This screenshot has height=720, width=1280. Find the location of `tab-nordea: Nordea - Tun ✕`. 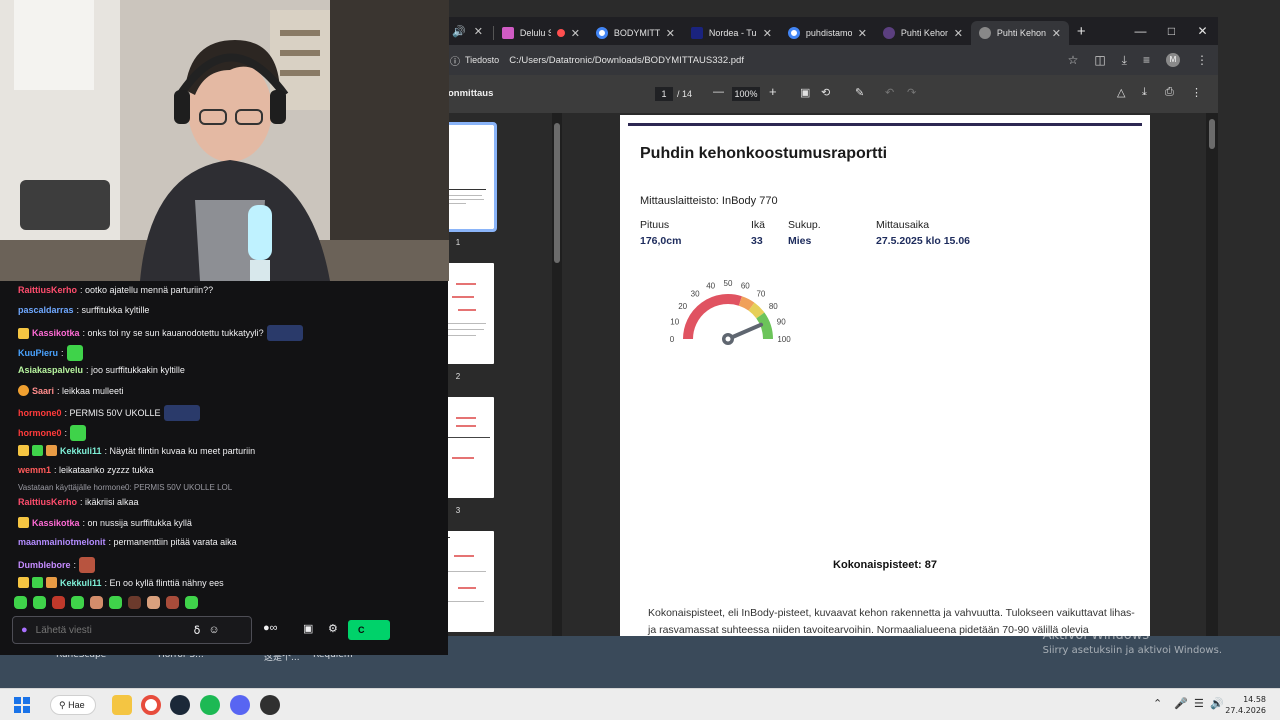

tab-nordea: Nordea - Tun ✕ is located at coordinates (731, 33).